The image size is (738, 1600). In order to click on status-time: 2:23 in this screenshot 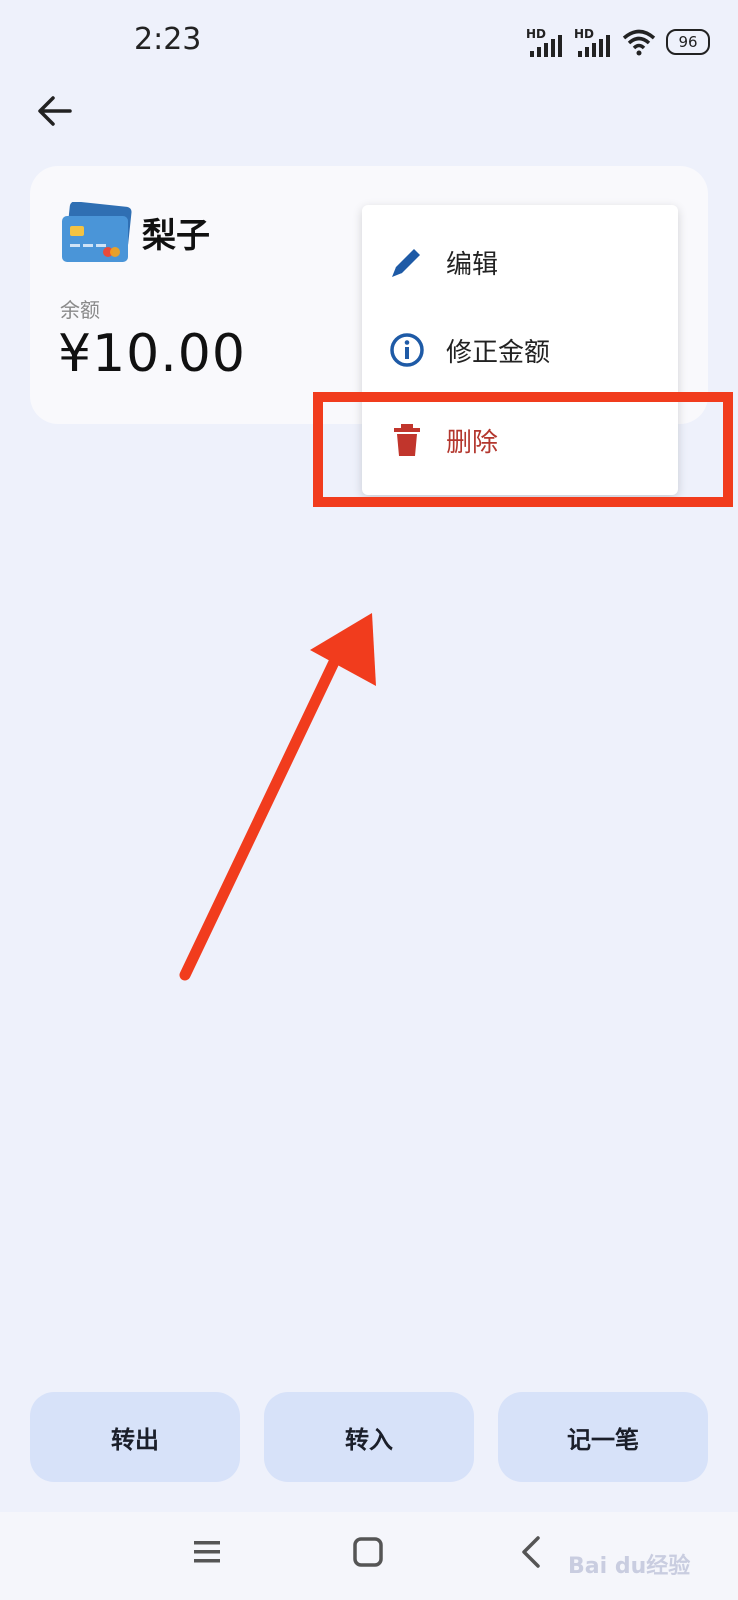, I will do `click(168, 39)`.